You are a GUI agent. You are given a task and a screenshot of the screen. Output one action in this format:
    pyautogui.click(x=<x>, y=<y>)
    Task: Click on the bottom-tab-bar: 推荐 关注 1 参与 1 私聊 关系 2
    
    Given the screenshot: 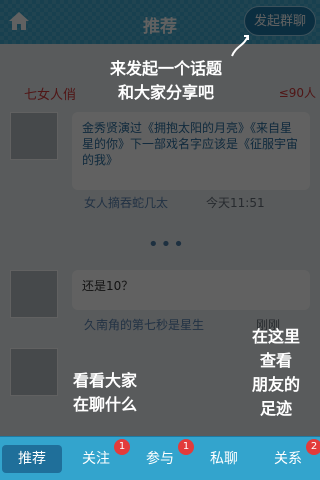 What is the action you would take?
    pyautogui.click(x=160, y=458)
    